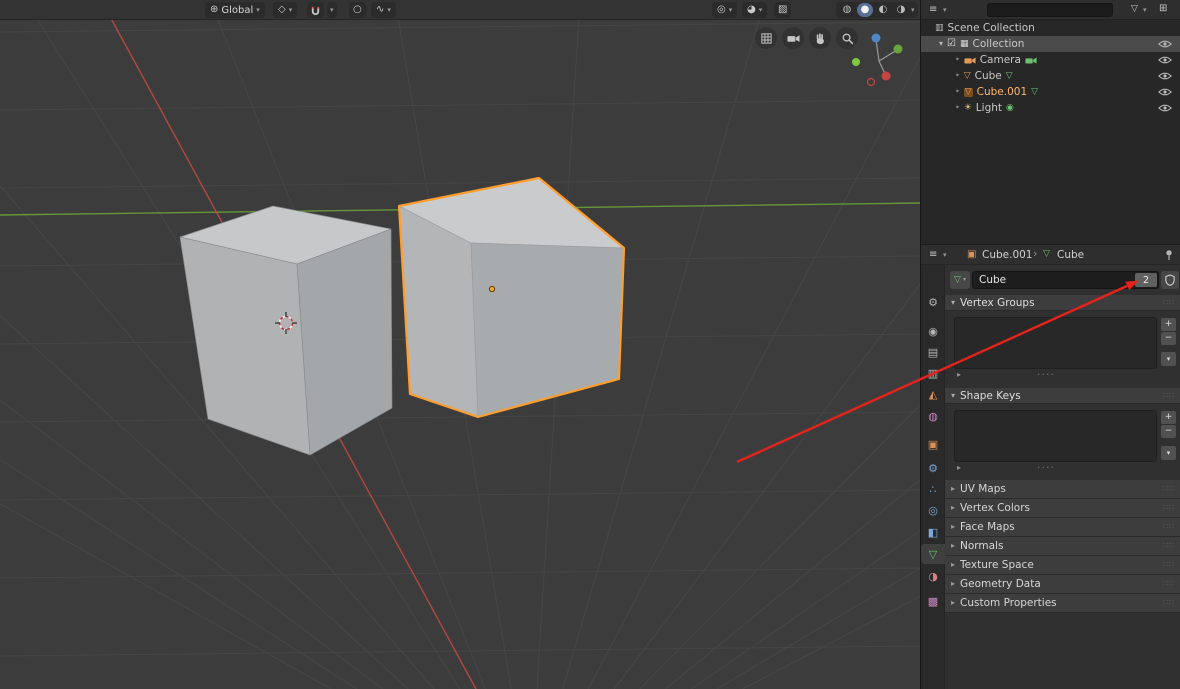  What do you see at coordinates (783, 10) in the screenshot?
I see `xray-toggle: ▨` at bounding box center [783, 10].